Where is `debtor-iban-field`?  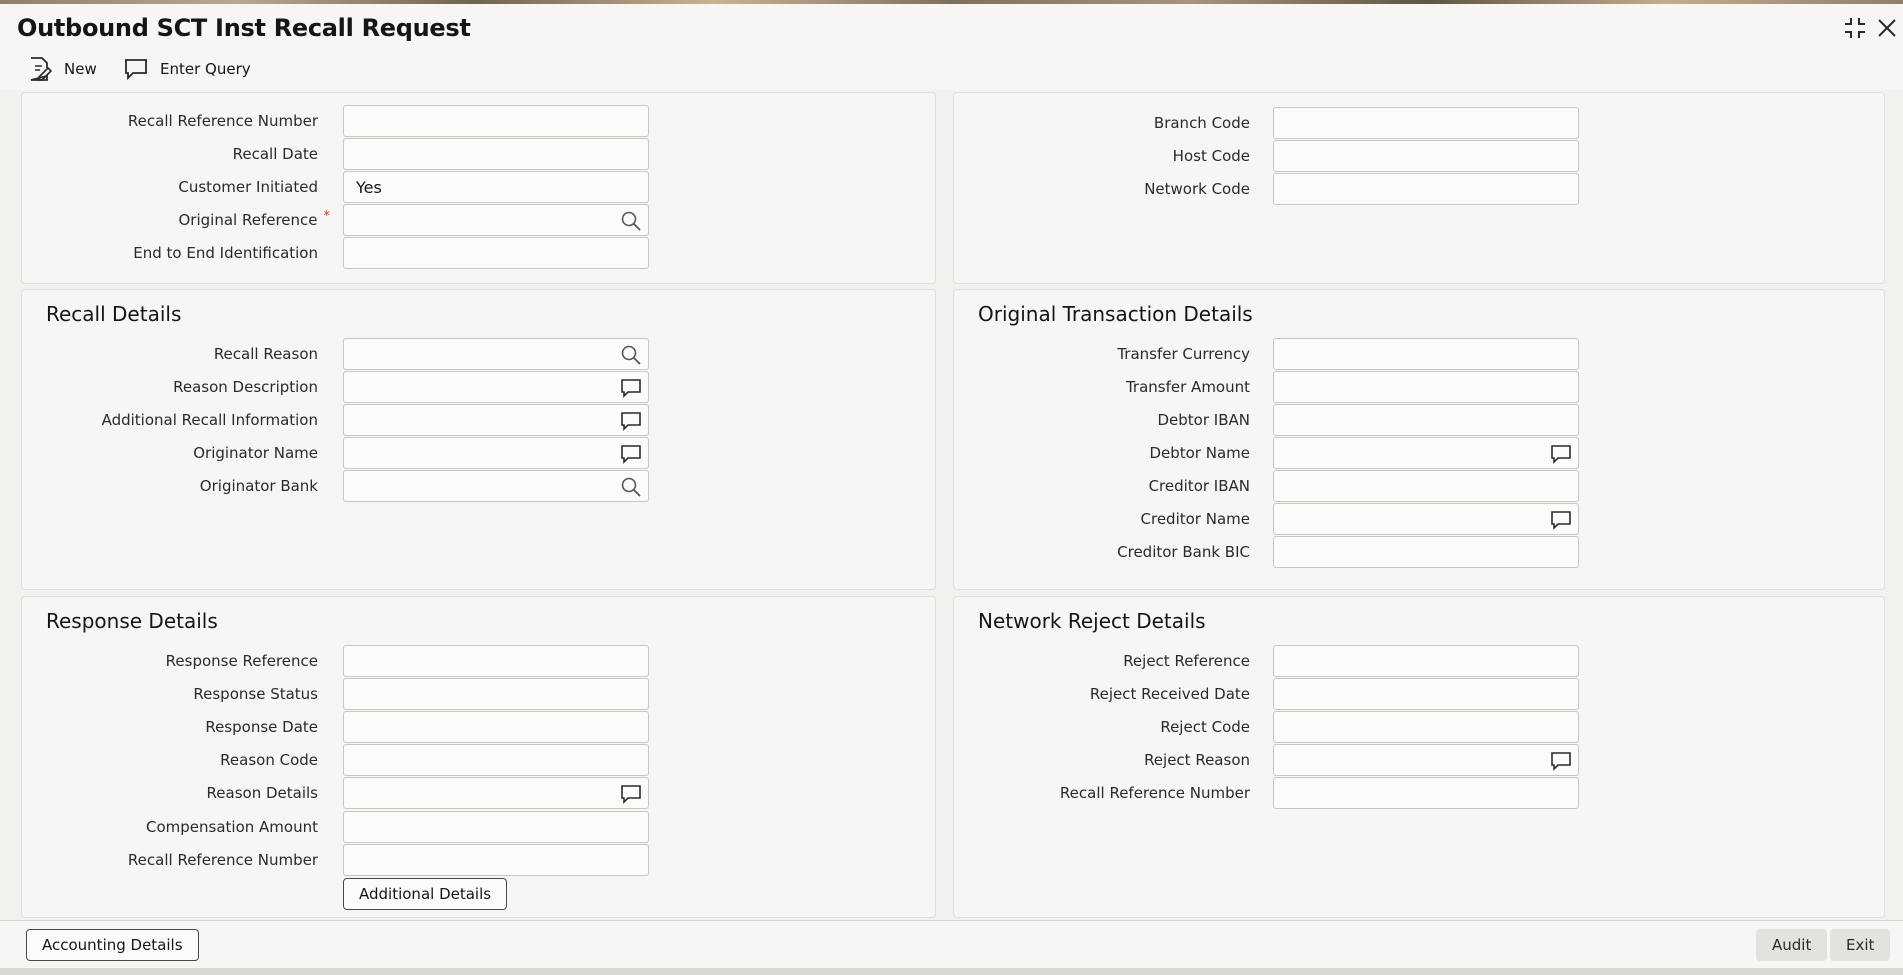
debtor-iban-field is located at coordinates (1426, 420).